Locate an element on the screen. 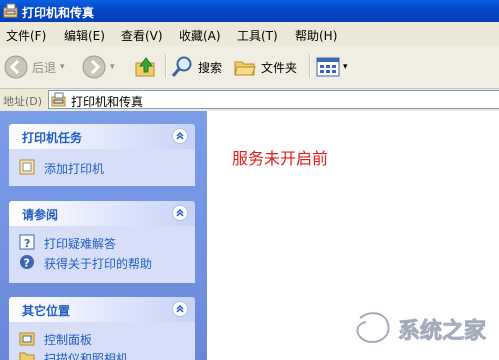 This screenshot has width=499, height=360. menu-favorites: 收藏(A) is located at coordinates (200, 35).